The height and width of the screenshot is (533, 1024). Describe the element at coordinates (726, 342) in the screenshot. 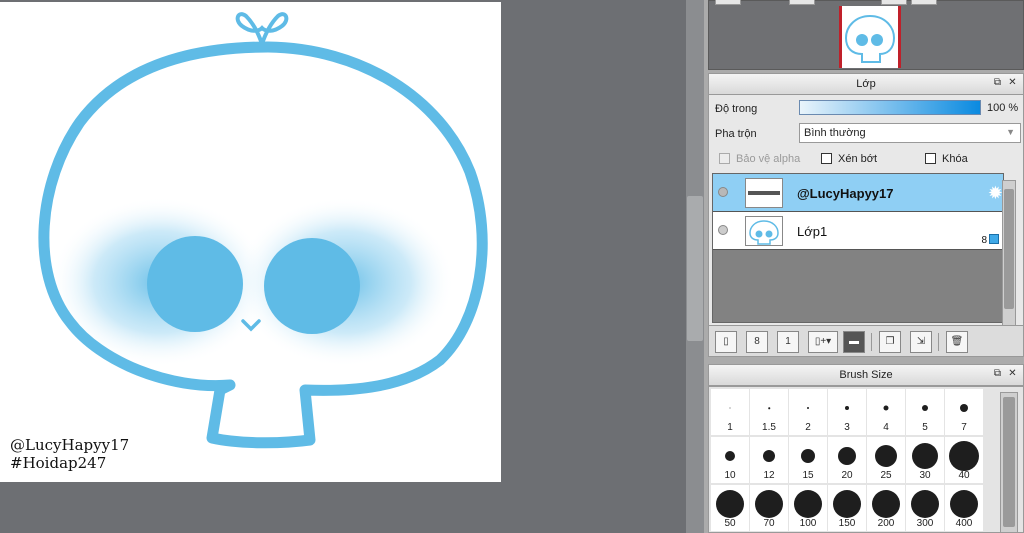

I see `new-layer-icon: ▯` at that location.